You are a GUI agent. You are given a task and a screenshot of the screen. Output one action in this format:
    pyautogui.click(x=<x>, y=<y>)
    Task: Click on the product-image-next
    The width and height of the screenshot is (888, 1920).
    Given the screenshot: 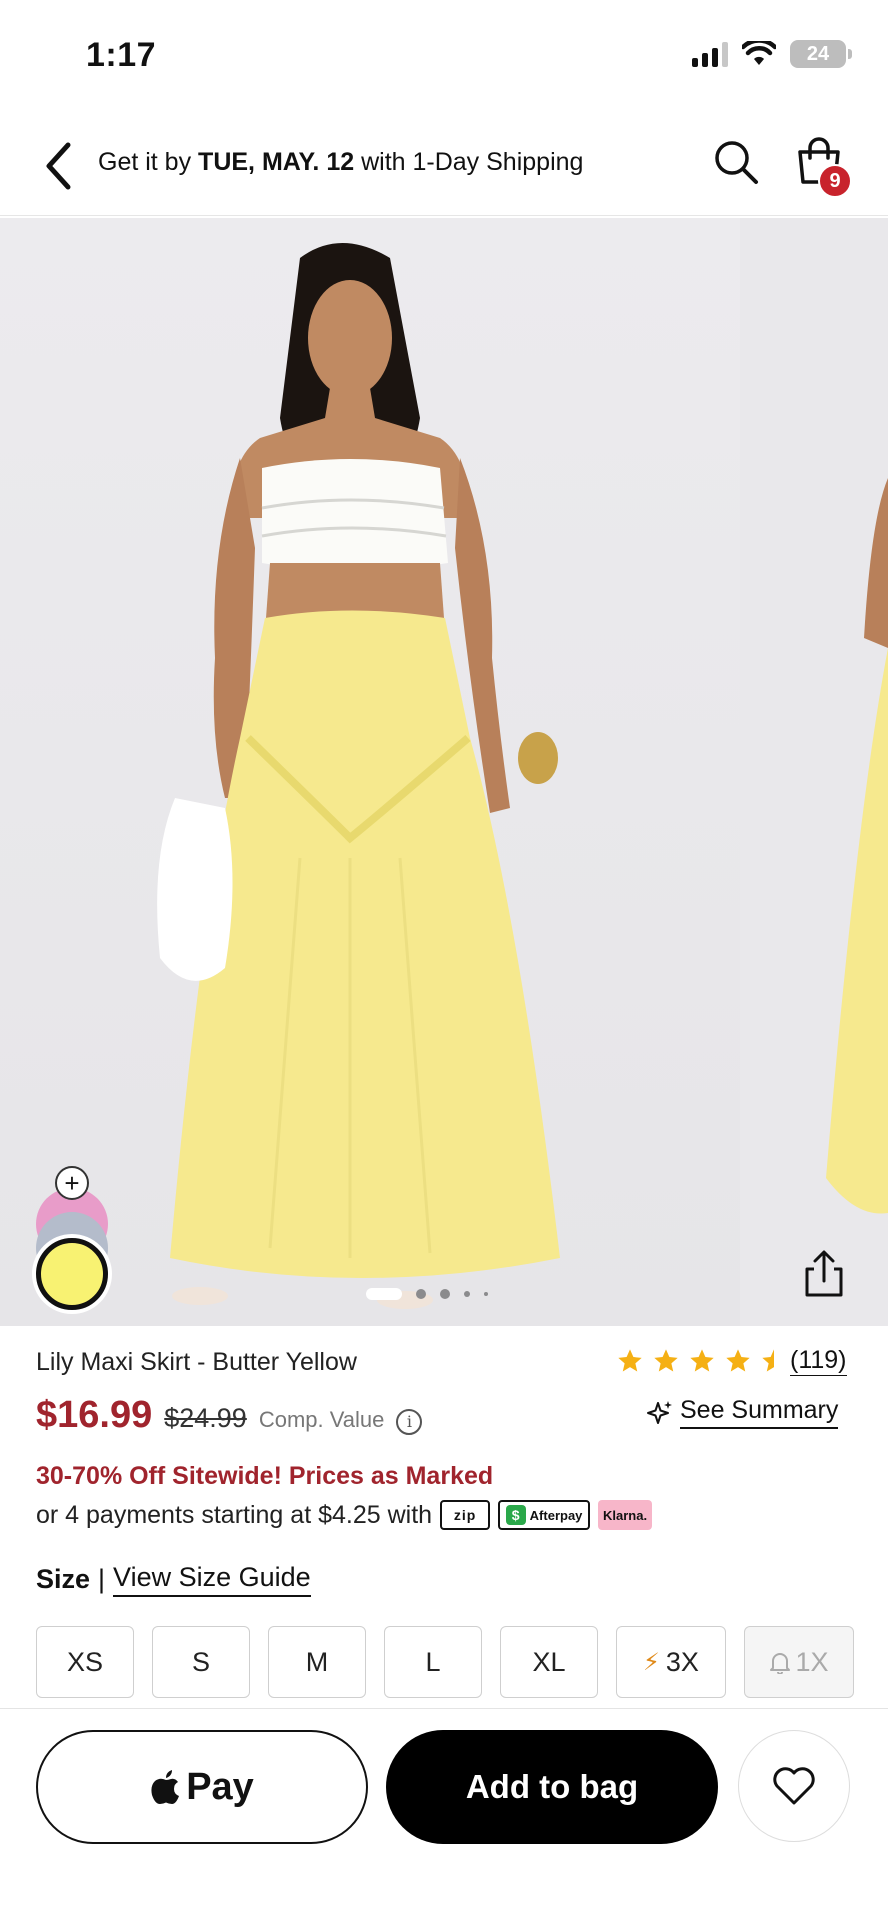 What is the action you would take?
    pyautogui.click(x=817, y=772)
    